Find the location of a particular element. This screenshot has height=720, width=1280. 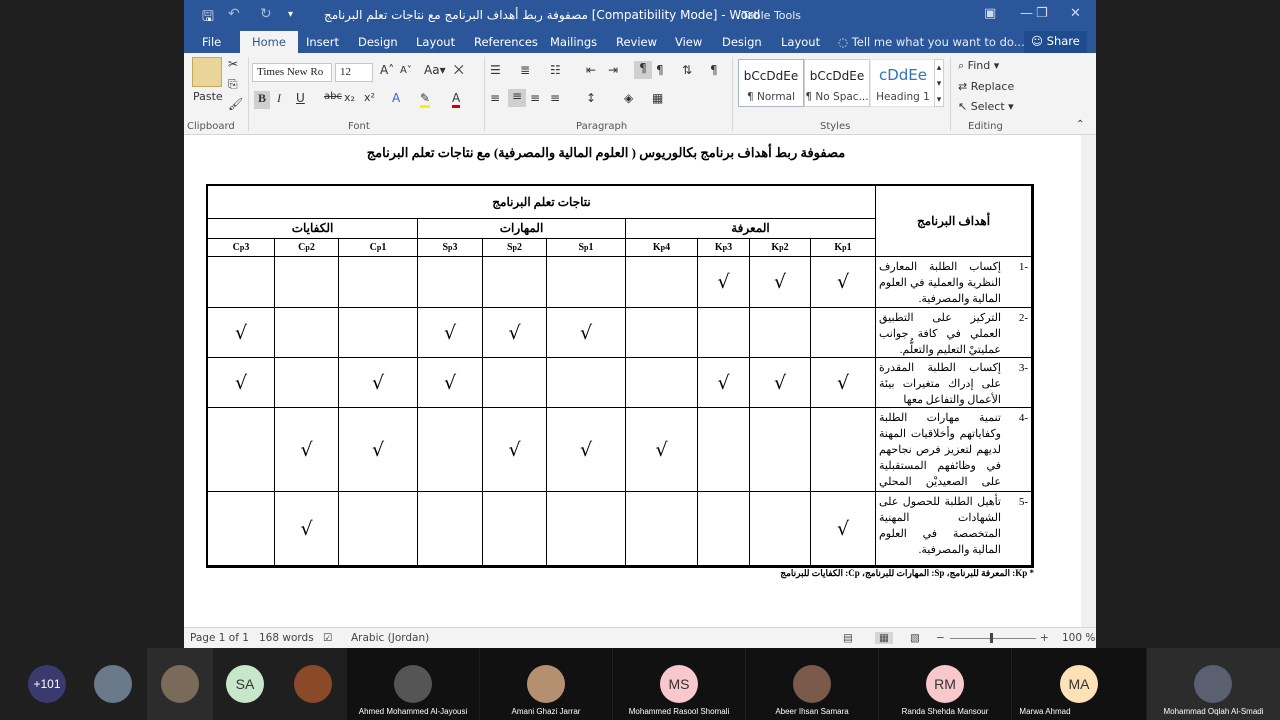

bold-icon: B is located at coordinates (262, 100).